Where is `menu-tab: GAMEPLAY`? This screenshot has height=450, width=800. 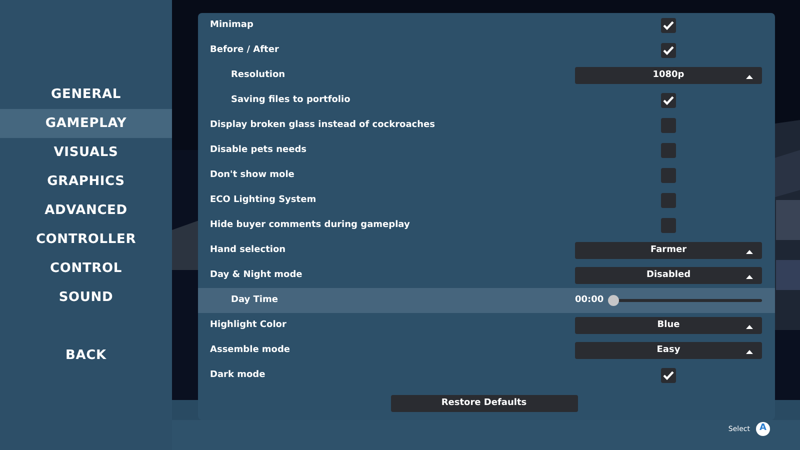
menu-tab: GAMEPLAY is located at coordinates (86, 123).